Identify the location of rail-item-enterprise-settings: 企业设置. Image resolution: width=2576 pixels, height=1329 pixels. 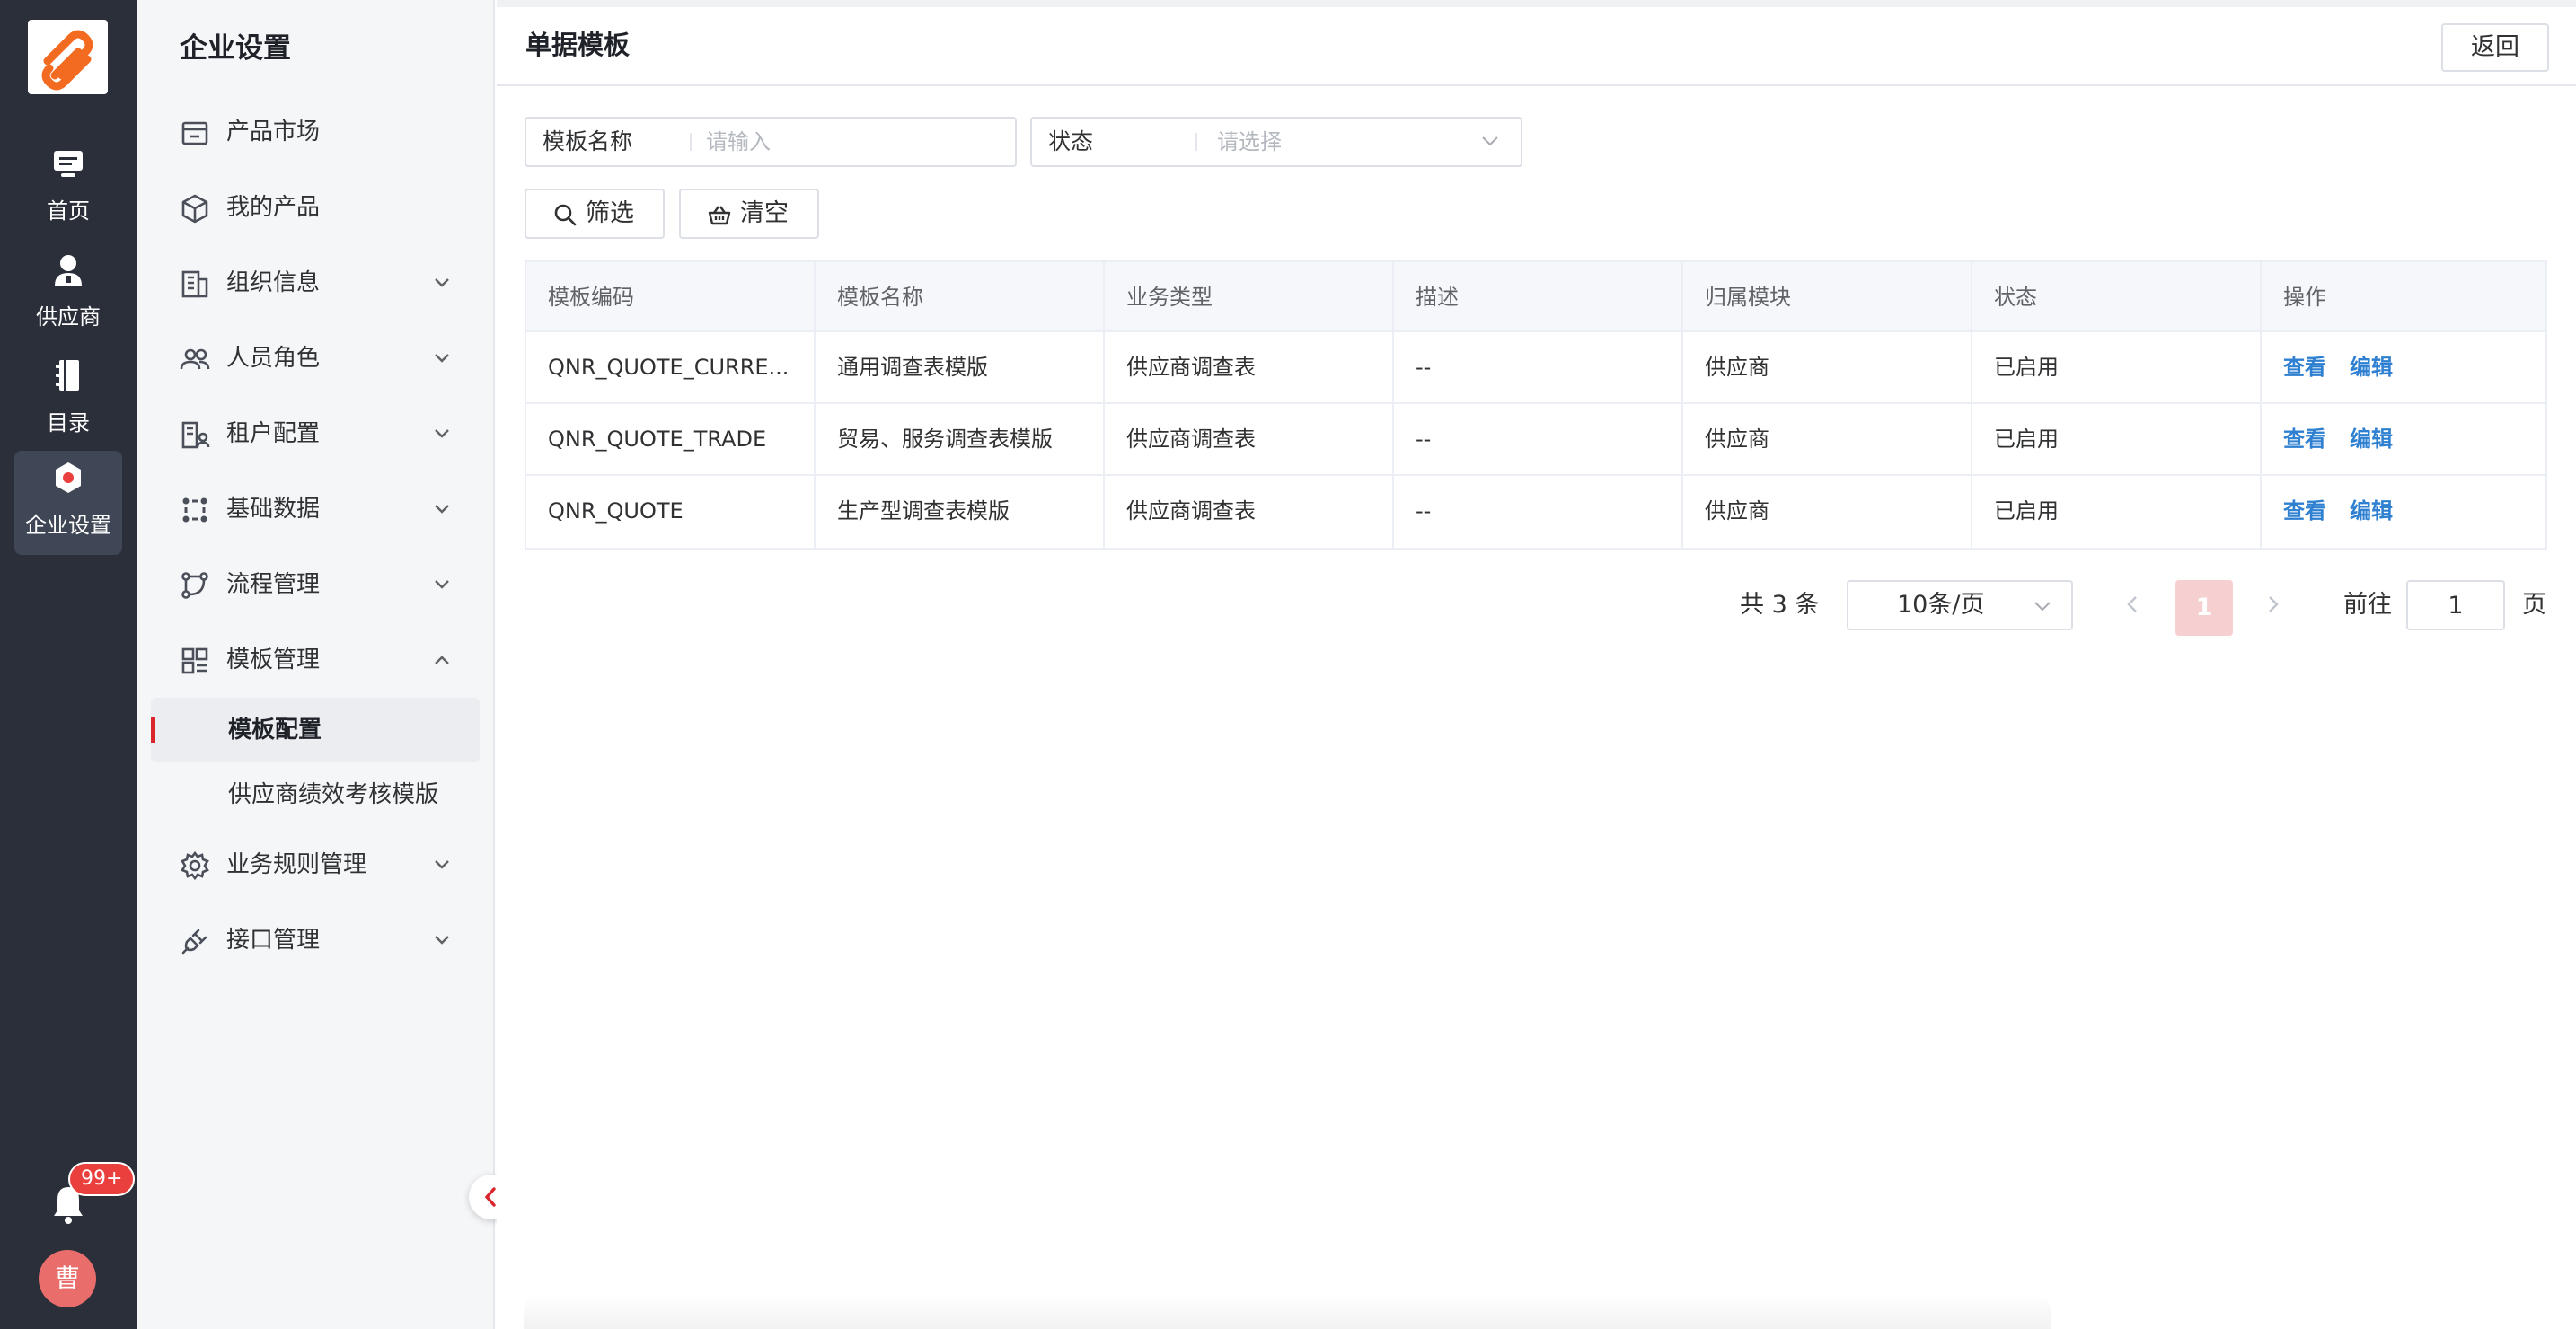
(68, 503).